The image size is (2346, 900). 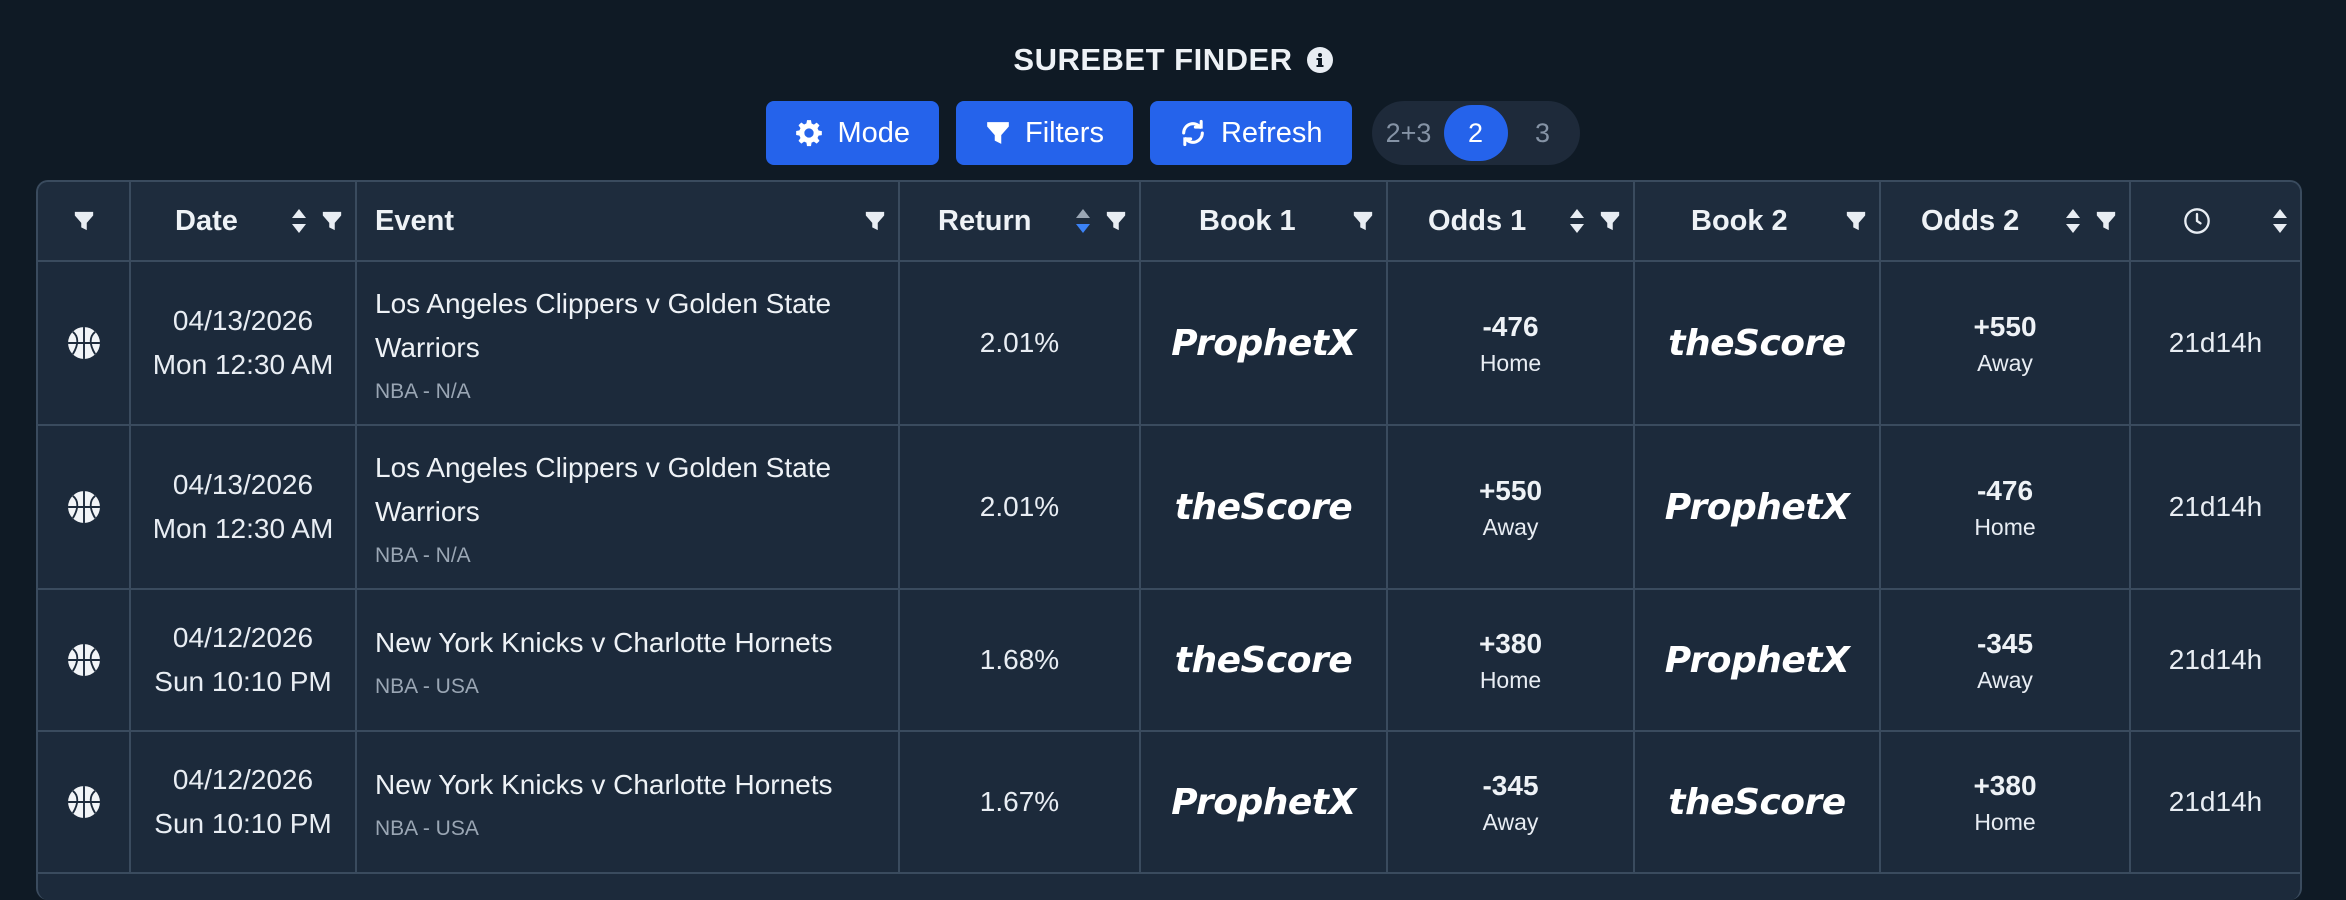 What do you see at coordinates (1511, 507) in the screenshot?
I see `odds1-cell: +550 Away` at bounding box center [1511, 507].